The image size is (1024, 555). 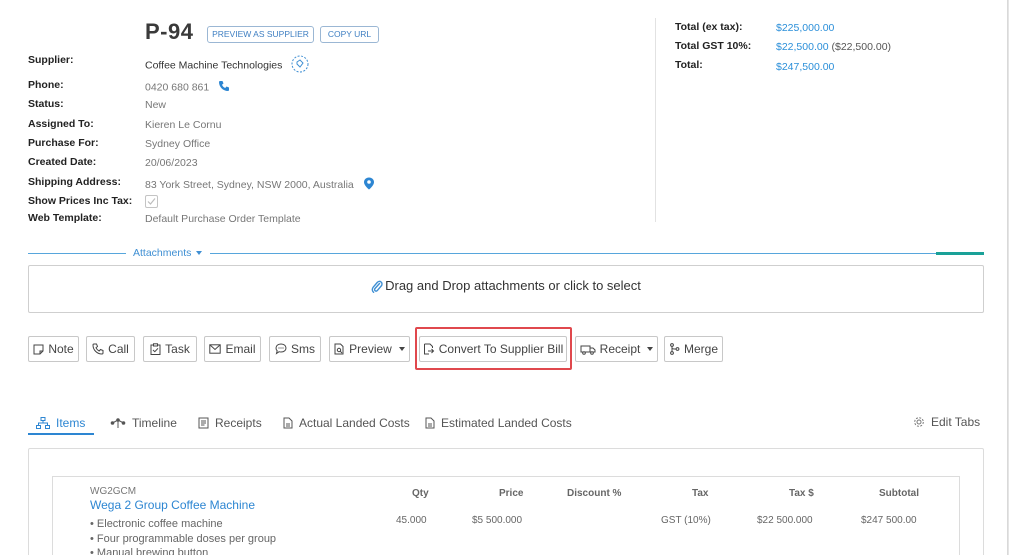 What do you see at coordinates (700, 493) in the screenshot?
I see `column-header-tax: Tax` at bounding box center [700, 493].